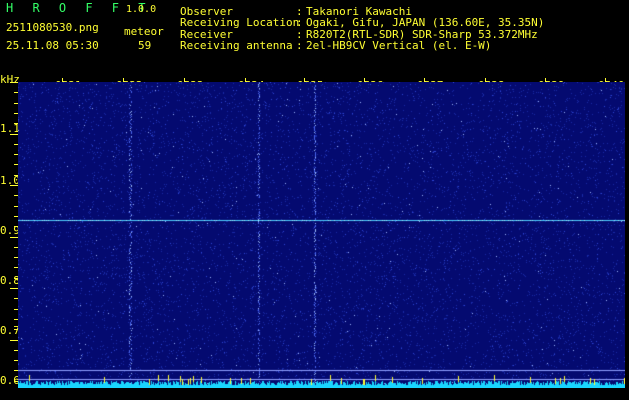  Describe the element at coordinates (10, 330) in the screenshot. I see `y-tick-label: 0.7` at that location.